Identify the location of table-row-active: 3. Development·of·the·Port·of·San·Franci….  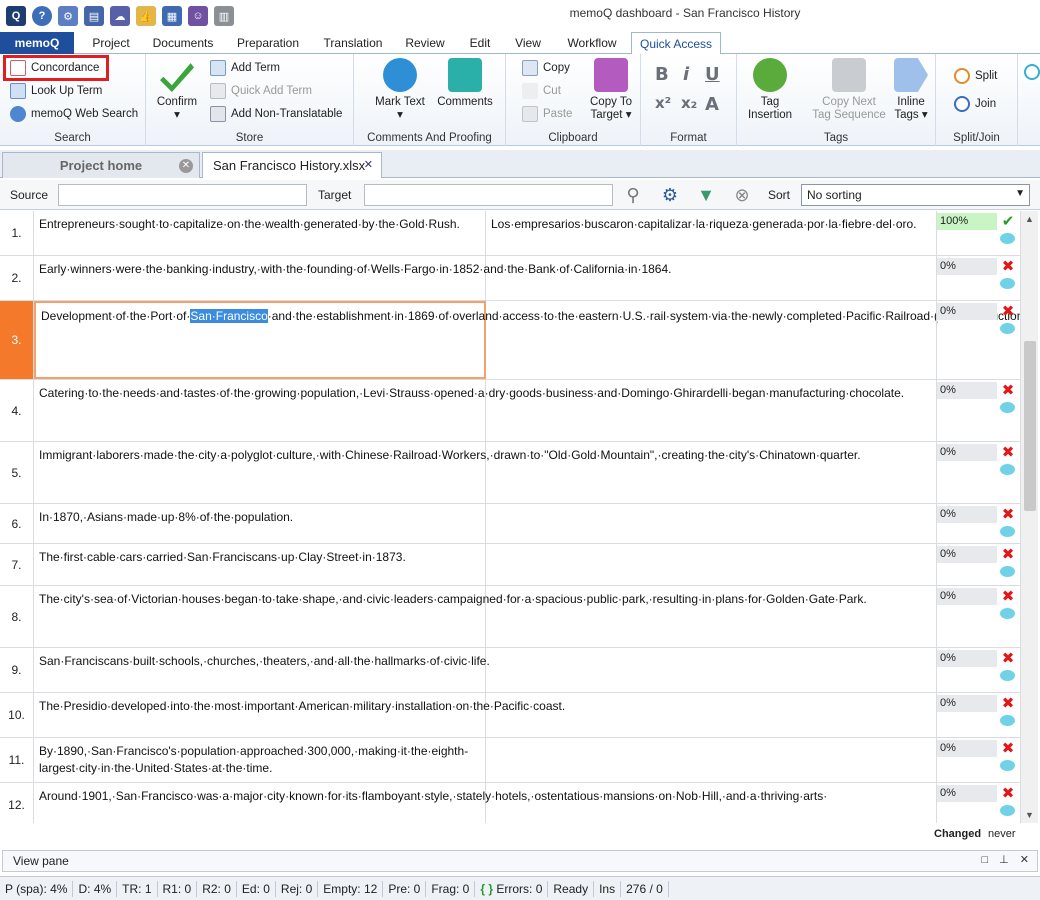
(510, 340).